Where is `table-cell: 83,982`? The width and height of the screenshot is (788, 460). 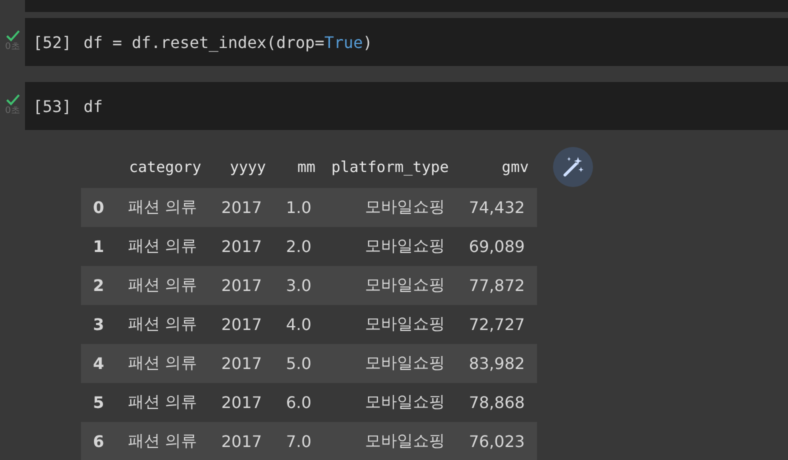 table-cell: 83,982 is located at coordinates (496, 363).